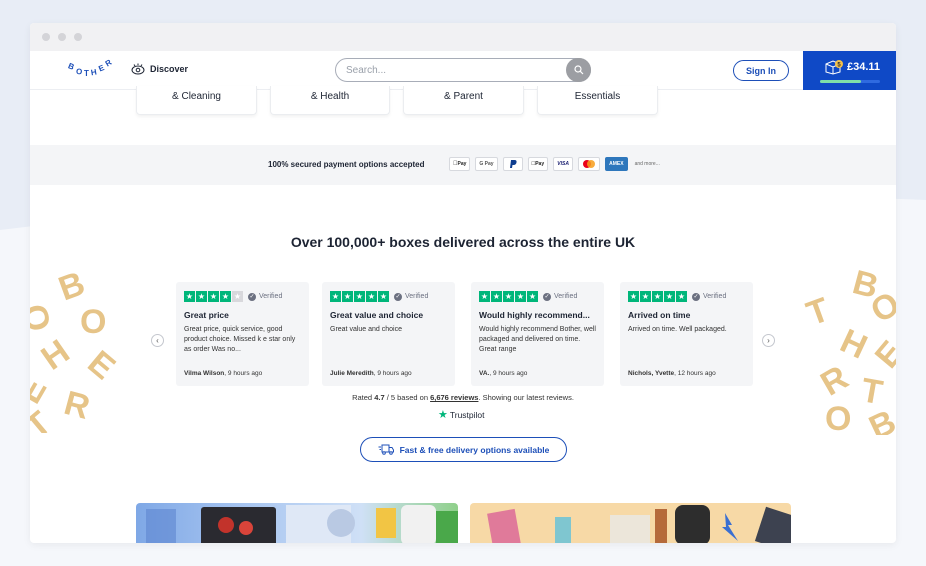 Image resolution: width=926 pixels, height=566 pixels. What do you see at coordinates (486, 164) in the screenshot?
I see `google-pay-icon: G Pay` at bounding box center [486, 164].